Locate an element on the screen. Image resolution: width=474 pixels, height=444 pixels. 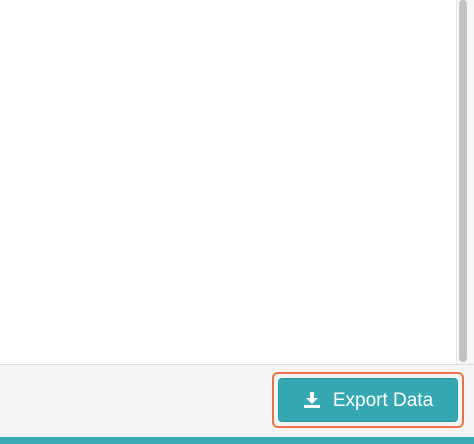
bottom-accent-bar is located at coordinates (237, 440).